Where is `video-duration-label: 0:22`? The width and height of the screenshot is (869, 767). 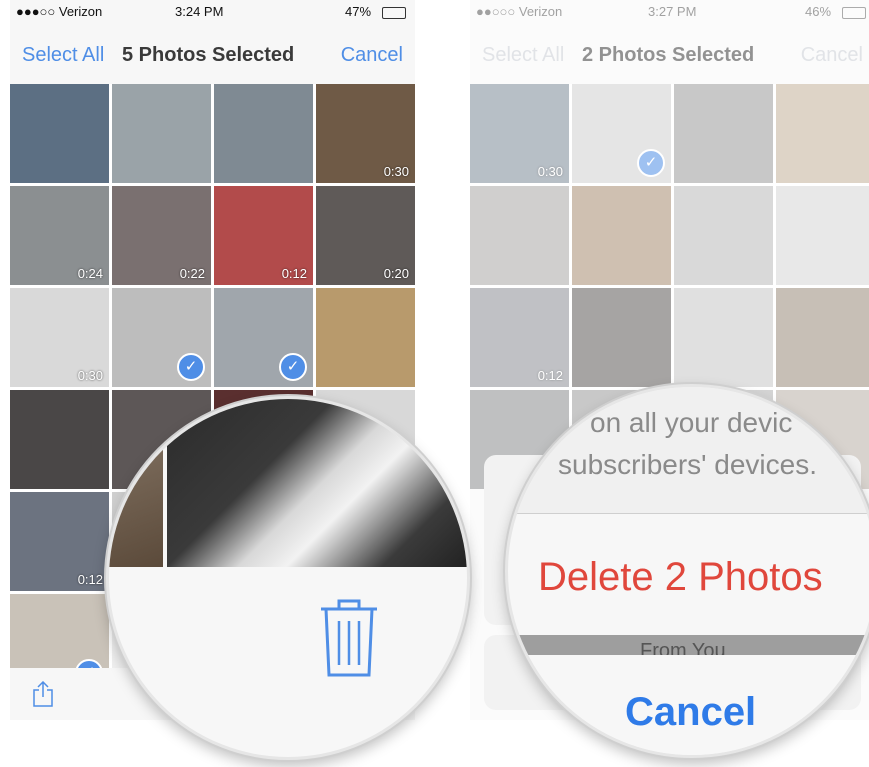
video-duration-label: 0:22 is located at coordinates (192, 273).